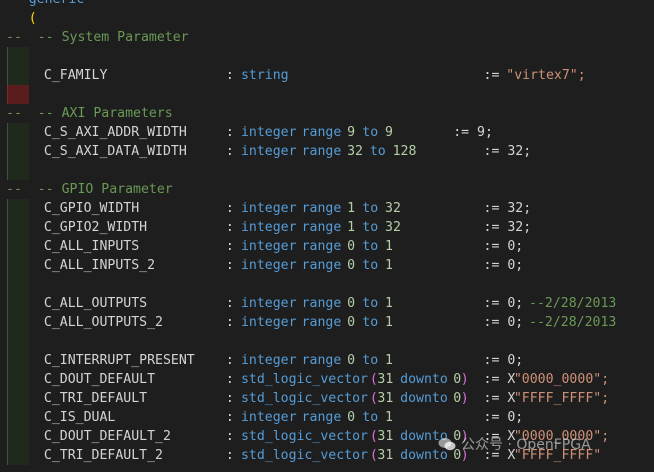 Image resolution: width=654 pixels, height=472 pixels. Describe the element at coordinates (507, 151) in the screenshot. I see `code-token-id: := 32;` at that location.